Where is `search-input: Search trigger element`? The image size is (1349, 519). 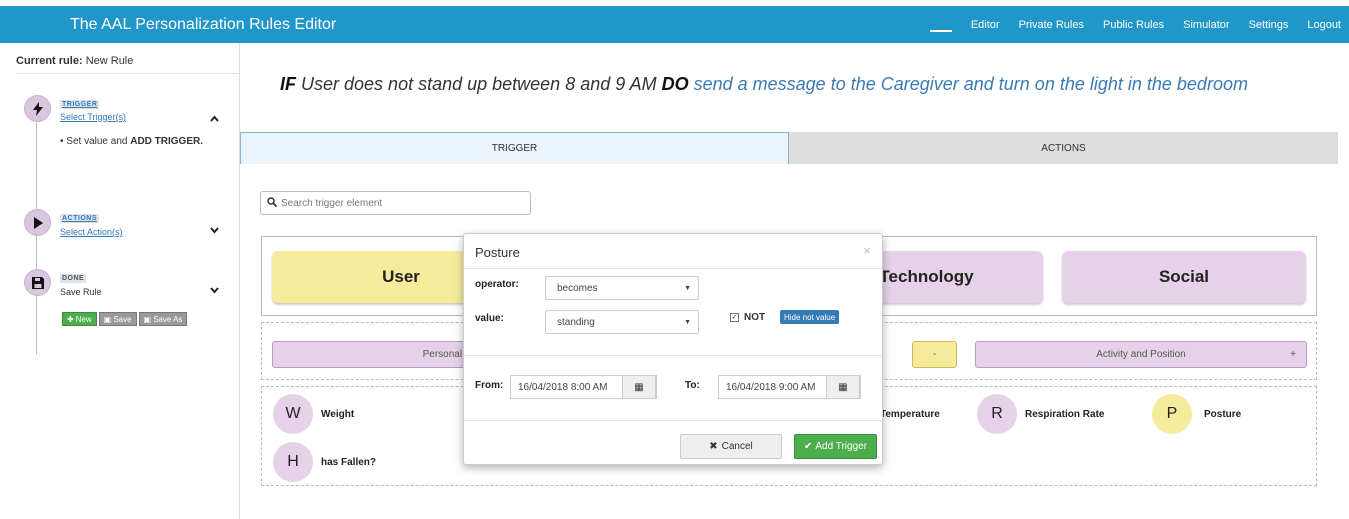
search-input: Search trigger element is located at coordinates (395, 203).